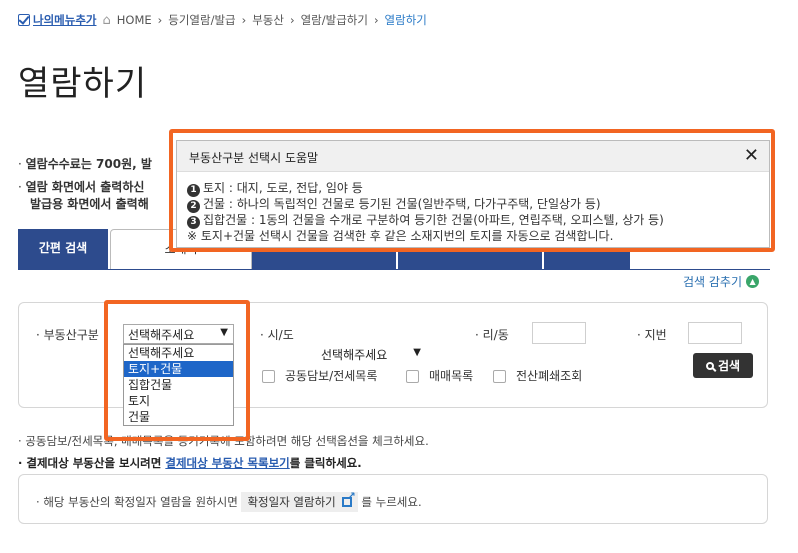 This screenshot has height=553, width=798. I want to click on type-label-text: 부동산구분, so click(71, 335).